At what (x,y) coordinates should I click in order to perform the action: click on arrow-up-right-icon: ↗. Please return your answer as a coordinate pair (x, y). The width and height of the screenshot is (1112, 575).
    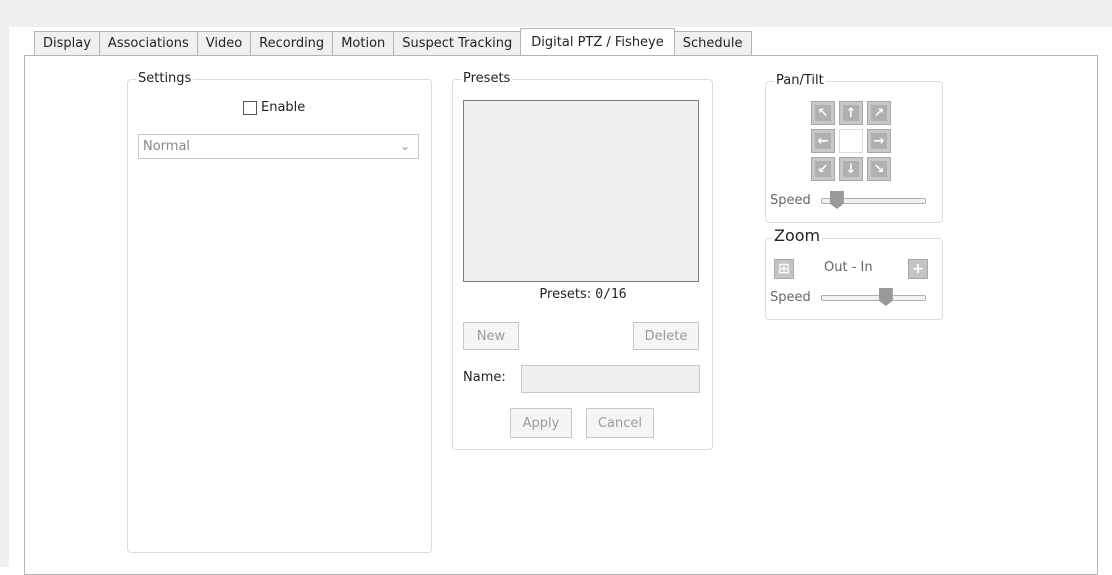
    Looking at the image, I should click on (879, 113).